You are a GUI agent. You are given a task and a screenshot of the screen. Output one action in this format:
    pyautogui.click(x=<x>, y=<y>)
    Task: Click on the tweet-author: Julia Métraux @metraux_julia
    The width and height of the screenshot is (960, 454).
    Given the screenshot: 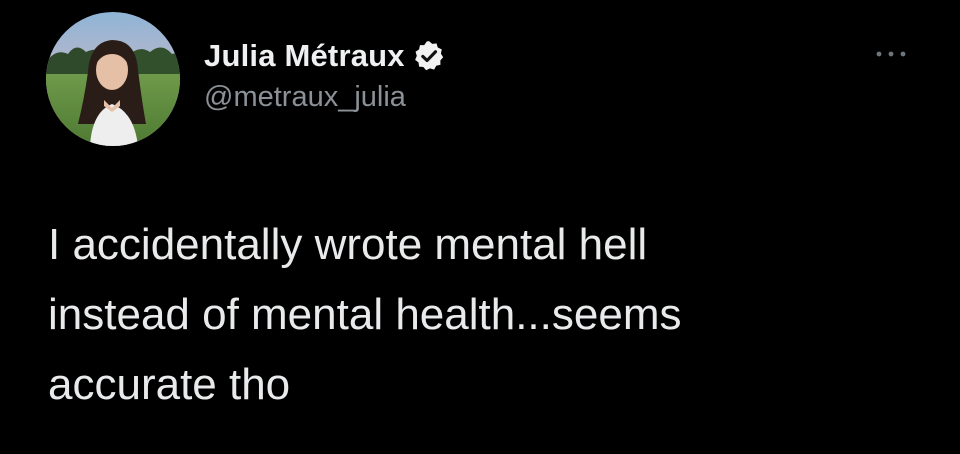 What is the action you would take?
    pyautogui.click(x=325, y=75)
    